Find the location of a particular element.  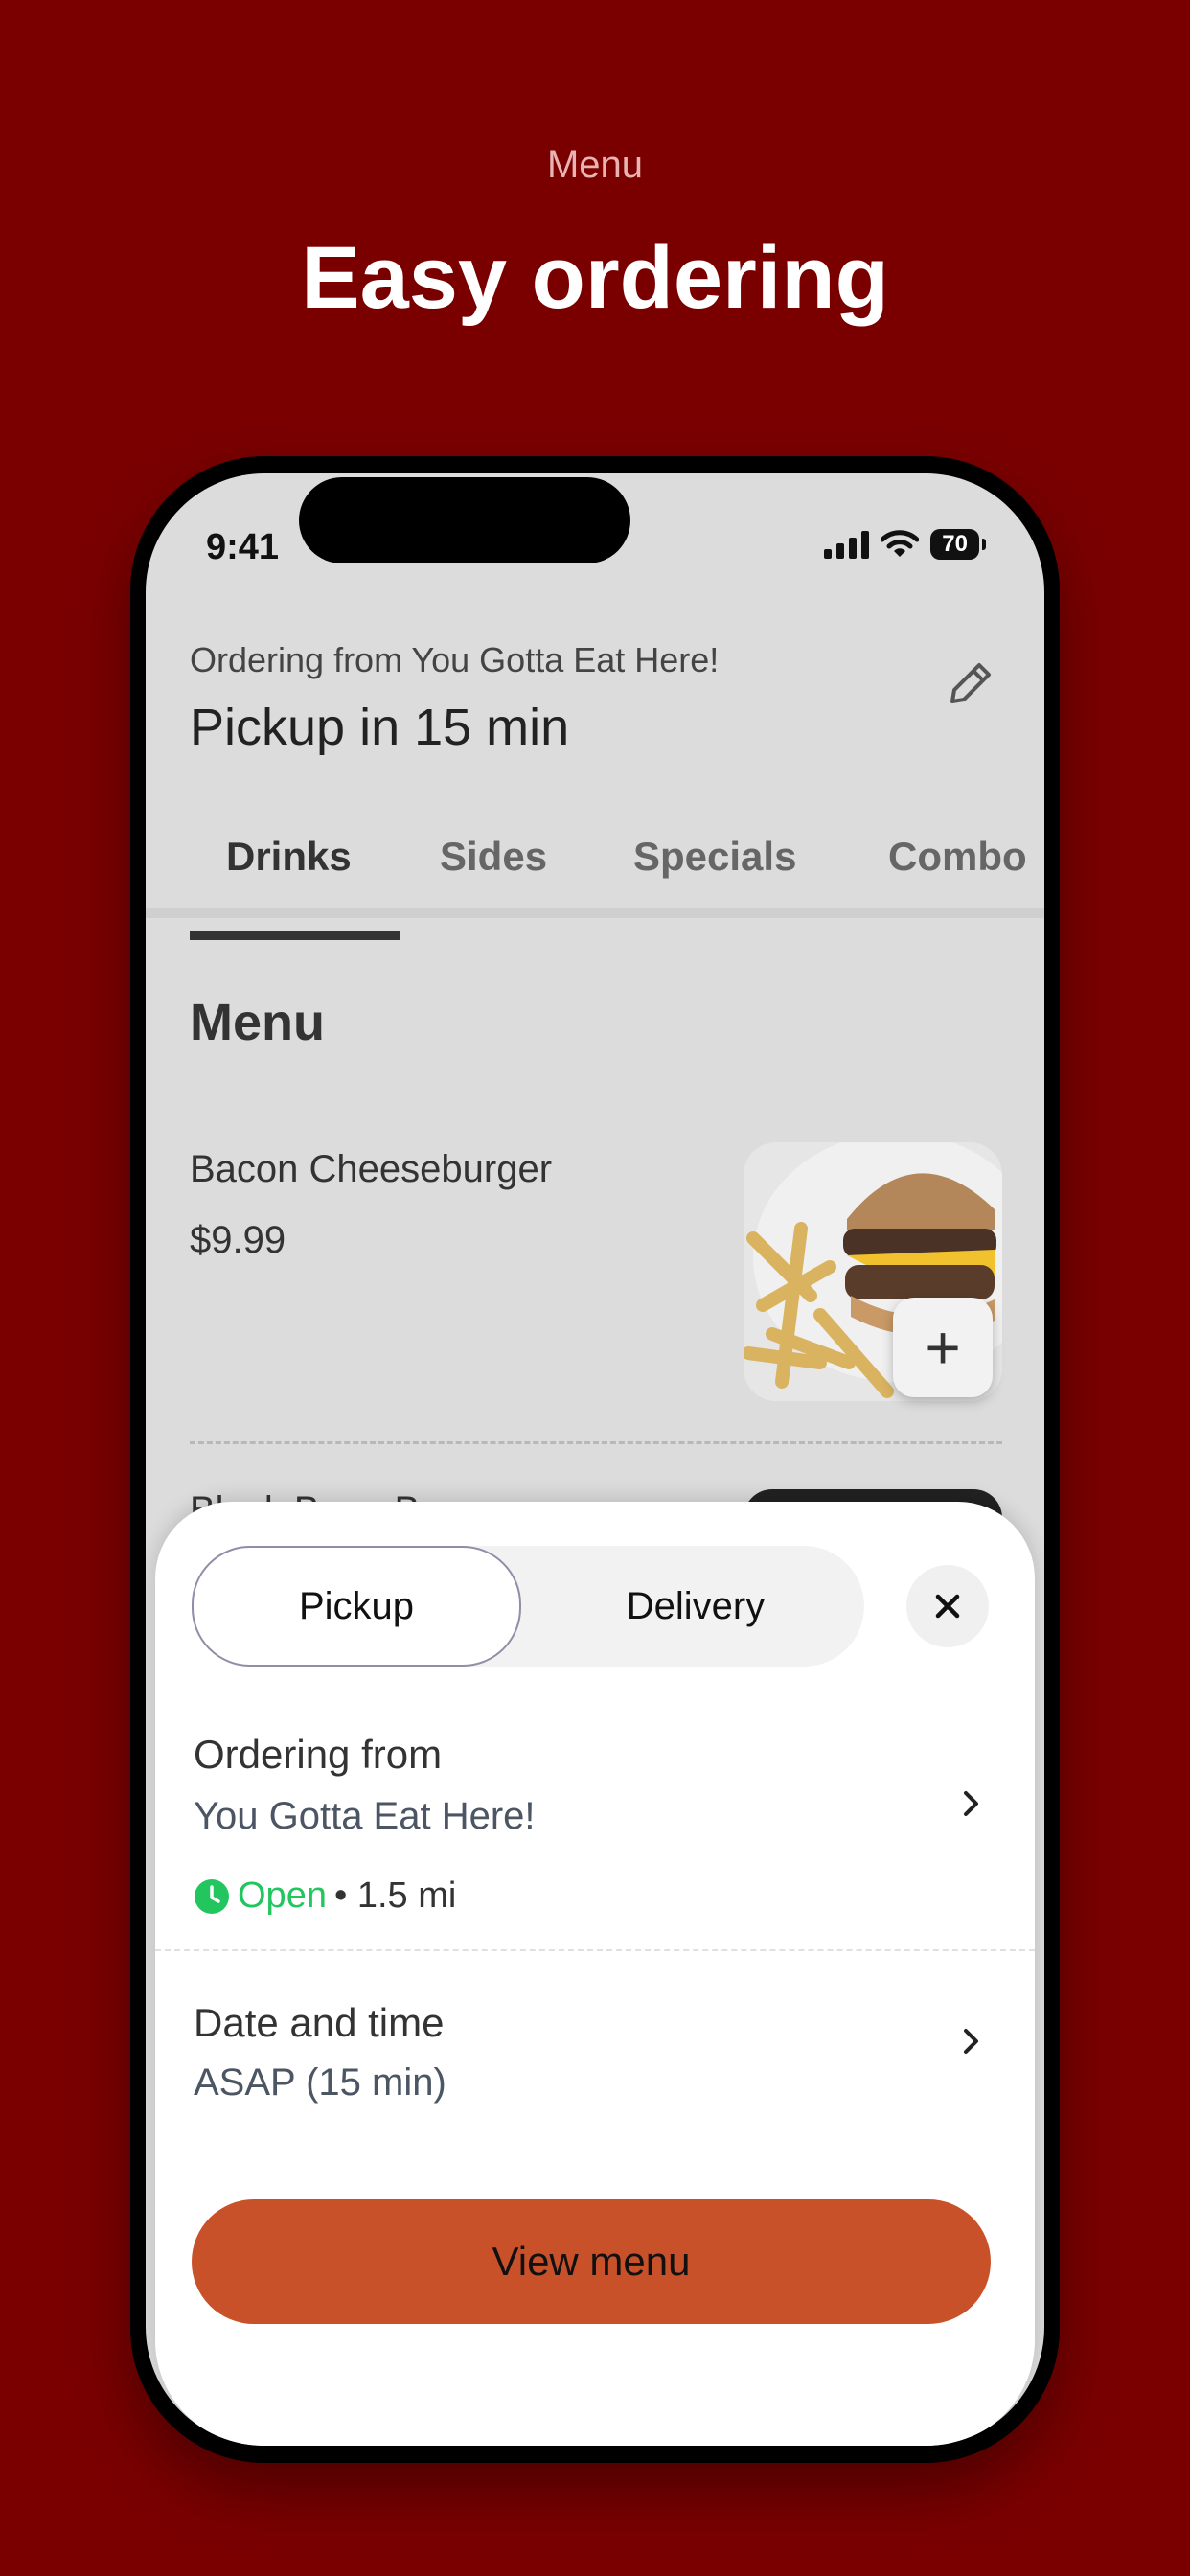

tab-drinks: Drinks is located at coordinates (289, 857).